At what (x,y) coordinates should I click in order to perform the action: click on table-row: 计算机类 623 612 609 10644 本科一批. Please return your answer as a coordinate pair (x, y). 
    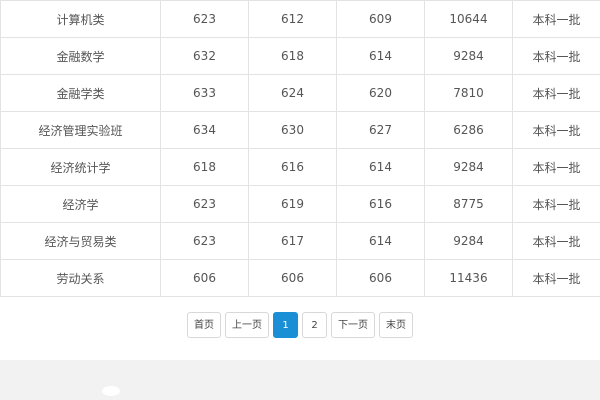
    Looking at the image, I should click on (300, 19).